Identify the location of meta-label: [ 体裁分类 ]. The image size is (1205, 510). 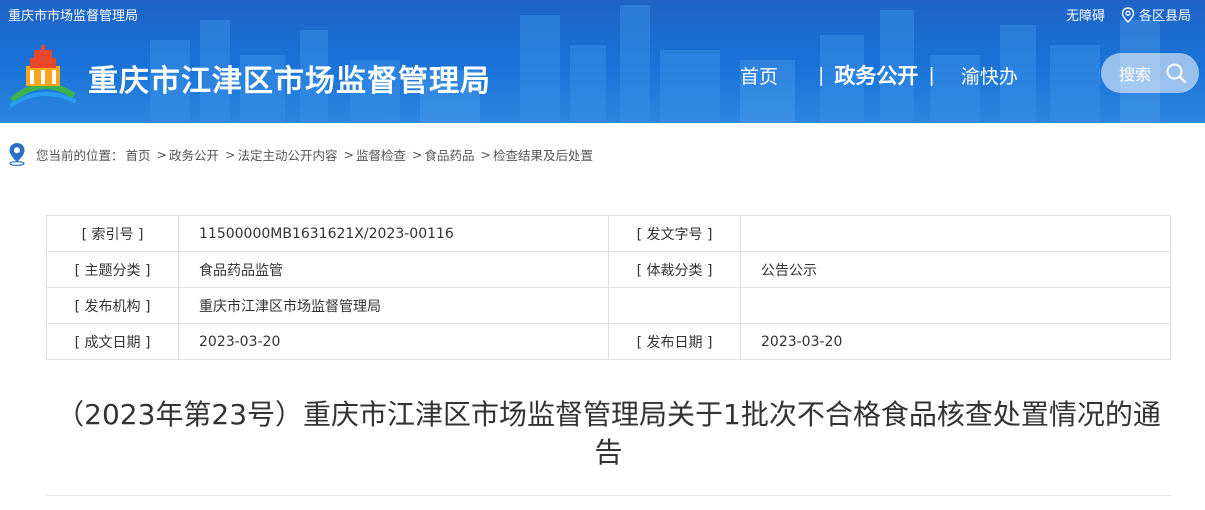
(674, 269).